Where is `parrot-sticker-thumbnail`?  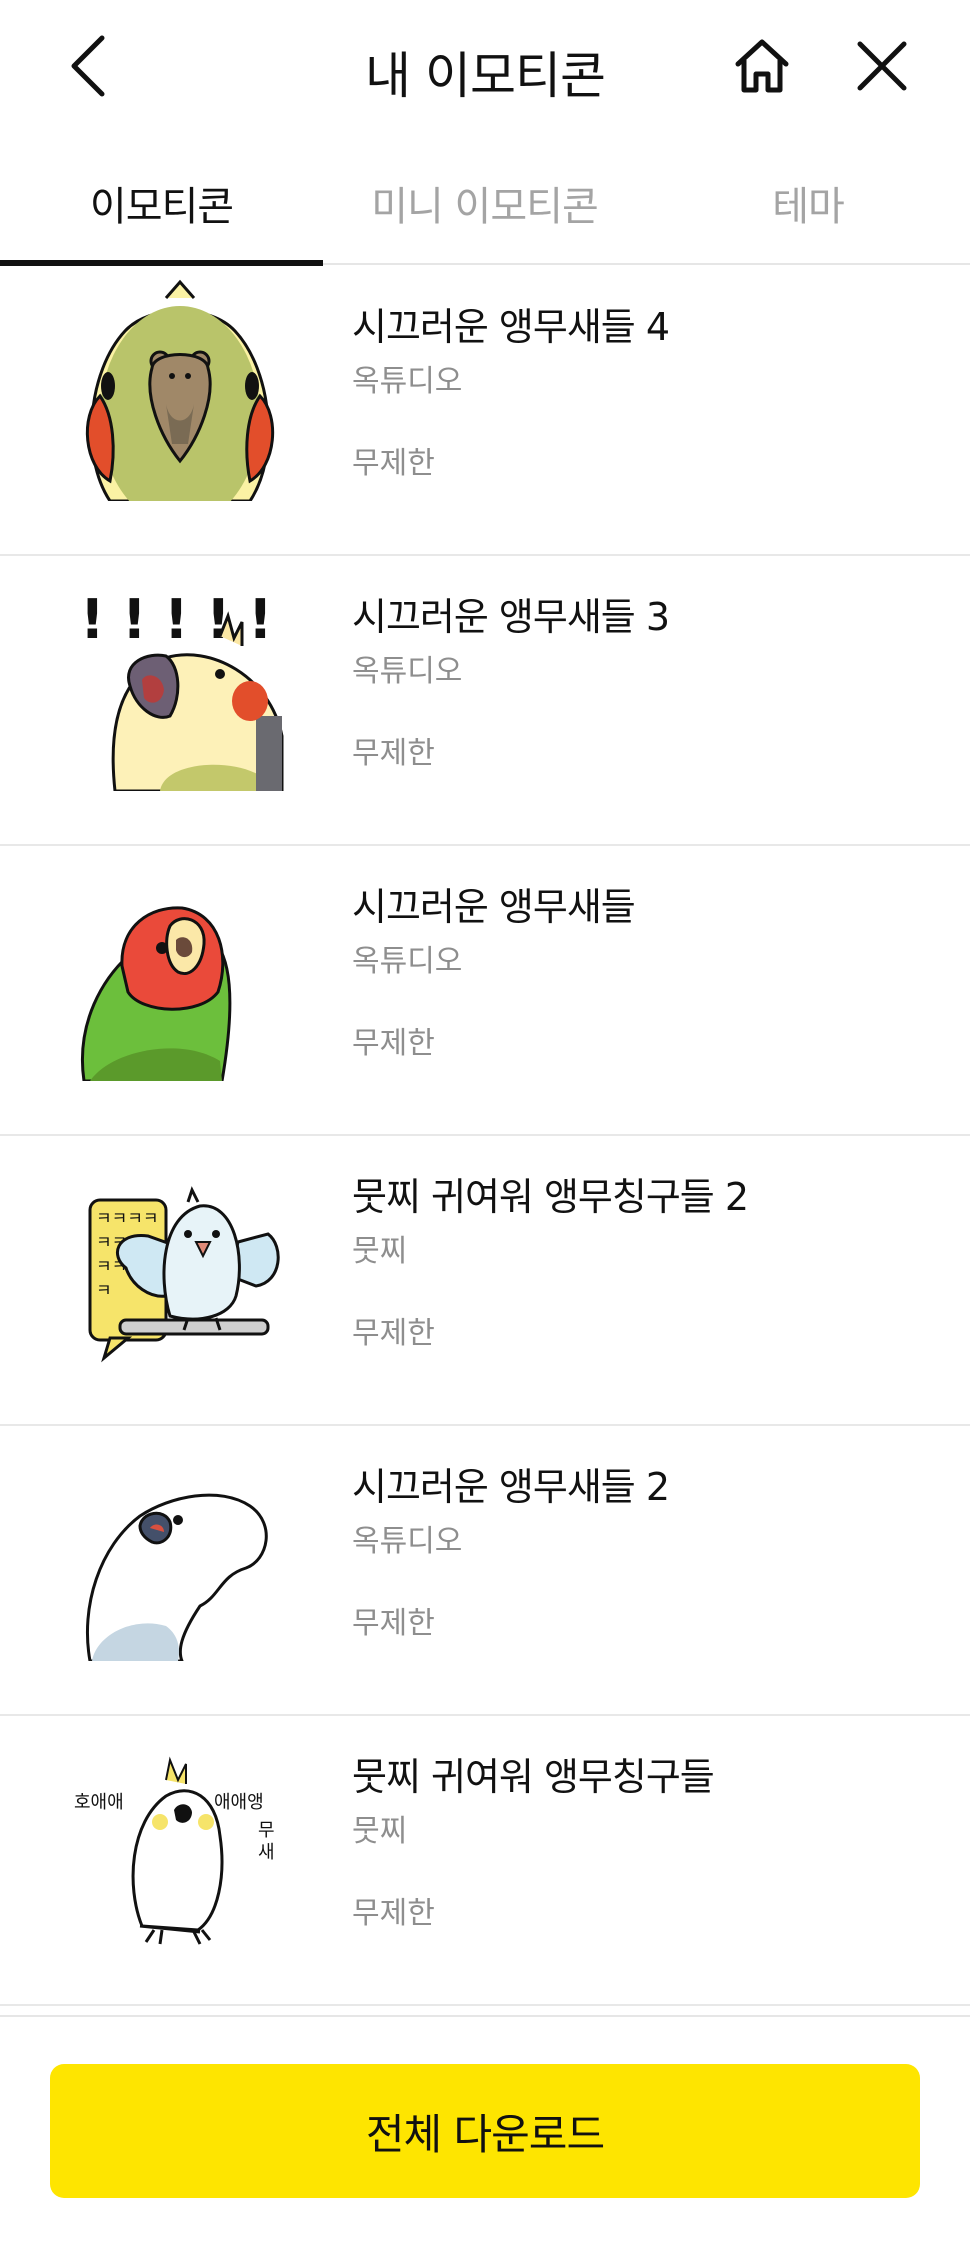
parrot-sticker-thumbnail is located at coordinates (180, 390).